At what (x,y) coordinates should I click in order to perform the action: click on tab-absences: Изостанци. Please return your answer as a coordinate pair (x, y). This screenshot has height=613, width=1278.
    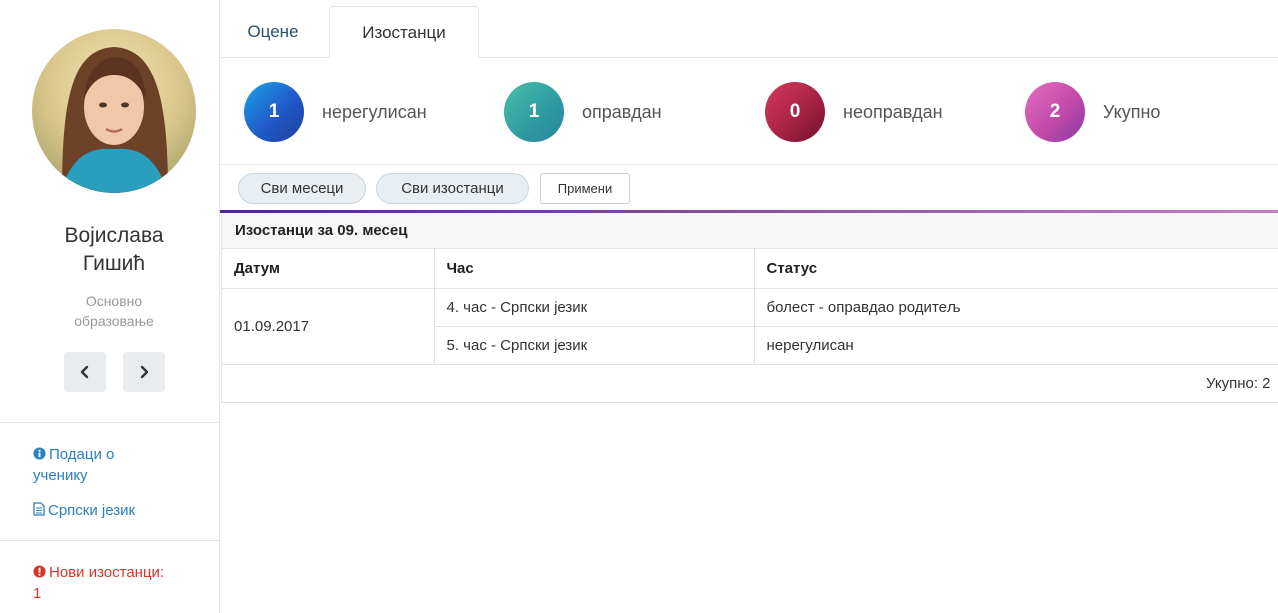
    Looking at the image, I should click on (404, 32).